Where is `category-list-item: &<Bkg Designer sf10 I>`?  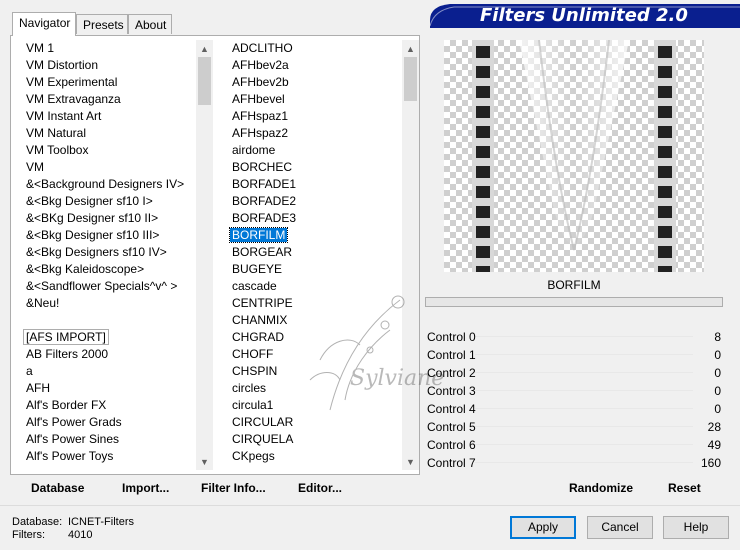 category-list-item: &<Bkg Designer sf10 I> is located at coordinates (107, 201).